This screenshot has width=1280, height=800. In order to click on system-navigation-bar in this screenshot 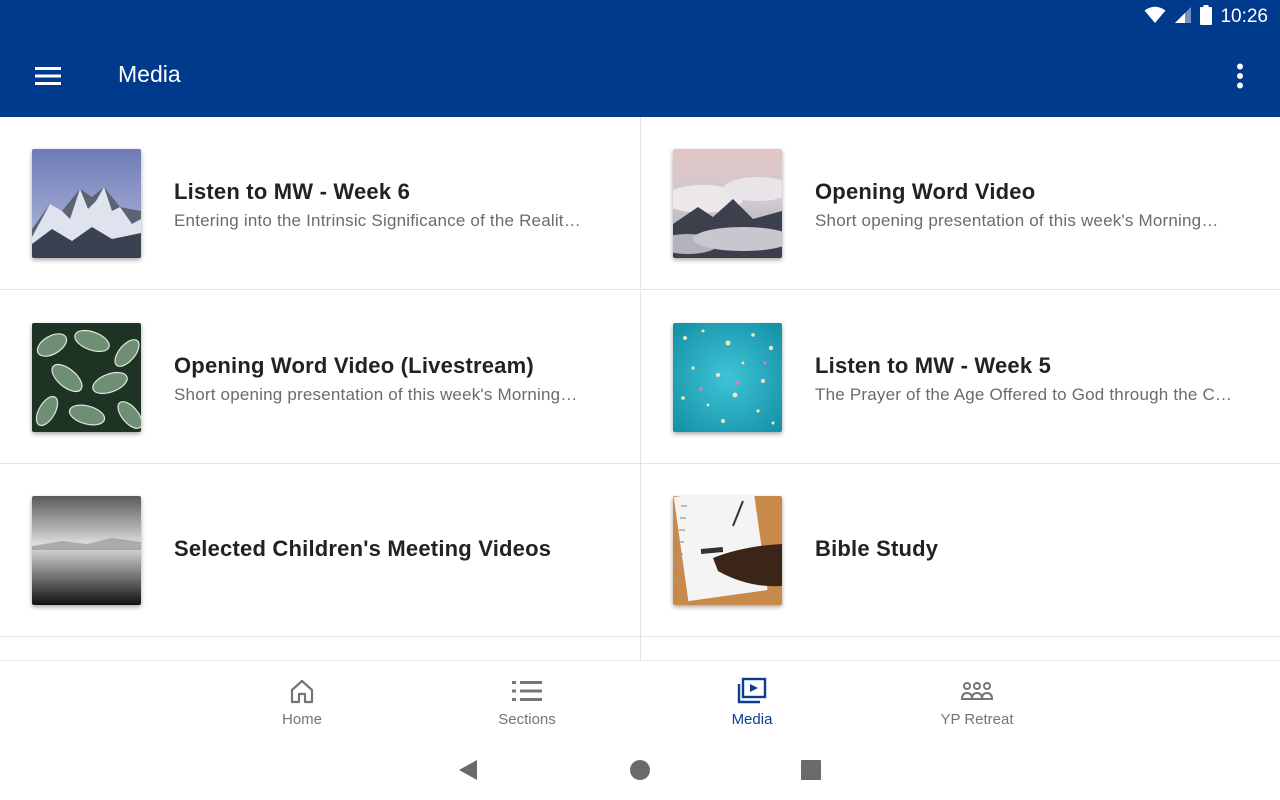, I will do `click(640, 770)`.